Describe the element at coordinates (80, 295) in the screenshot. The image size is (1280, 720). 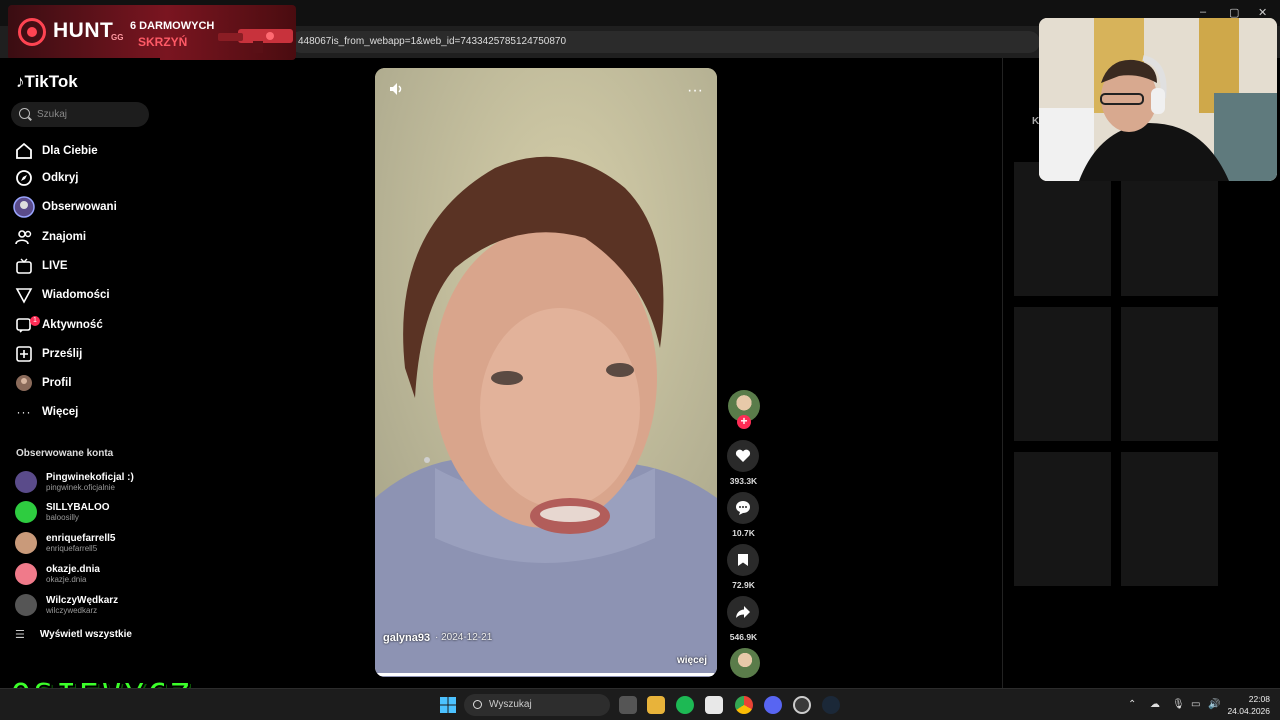
I see `nav-item-messages: Wiadomości` at that location.